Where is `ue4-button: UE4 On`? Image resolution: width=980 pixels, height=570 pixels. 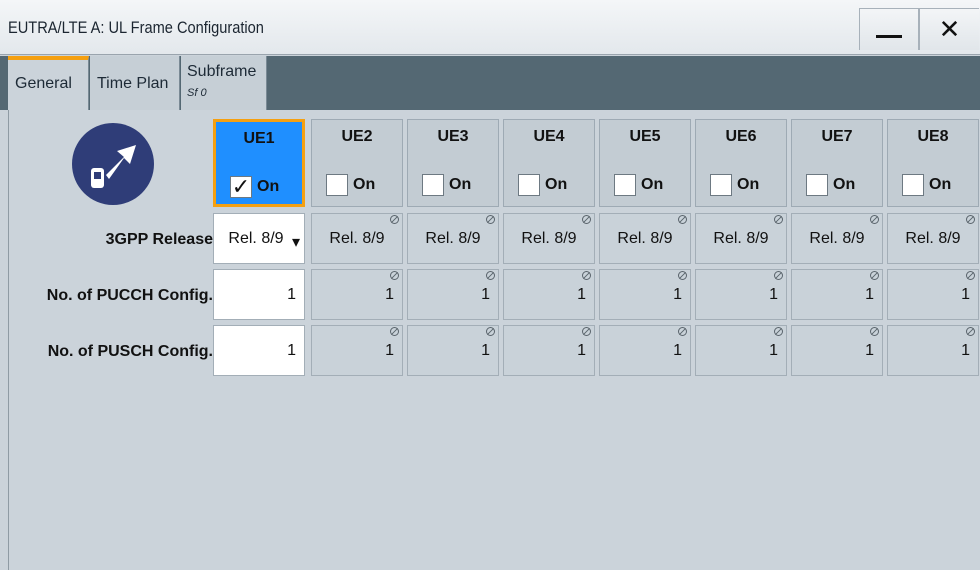
ue4-button: UE4 On is located at coordinates (549, 163).